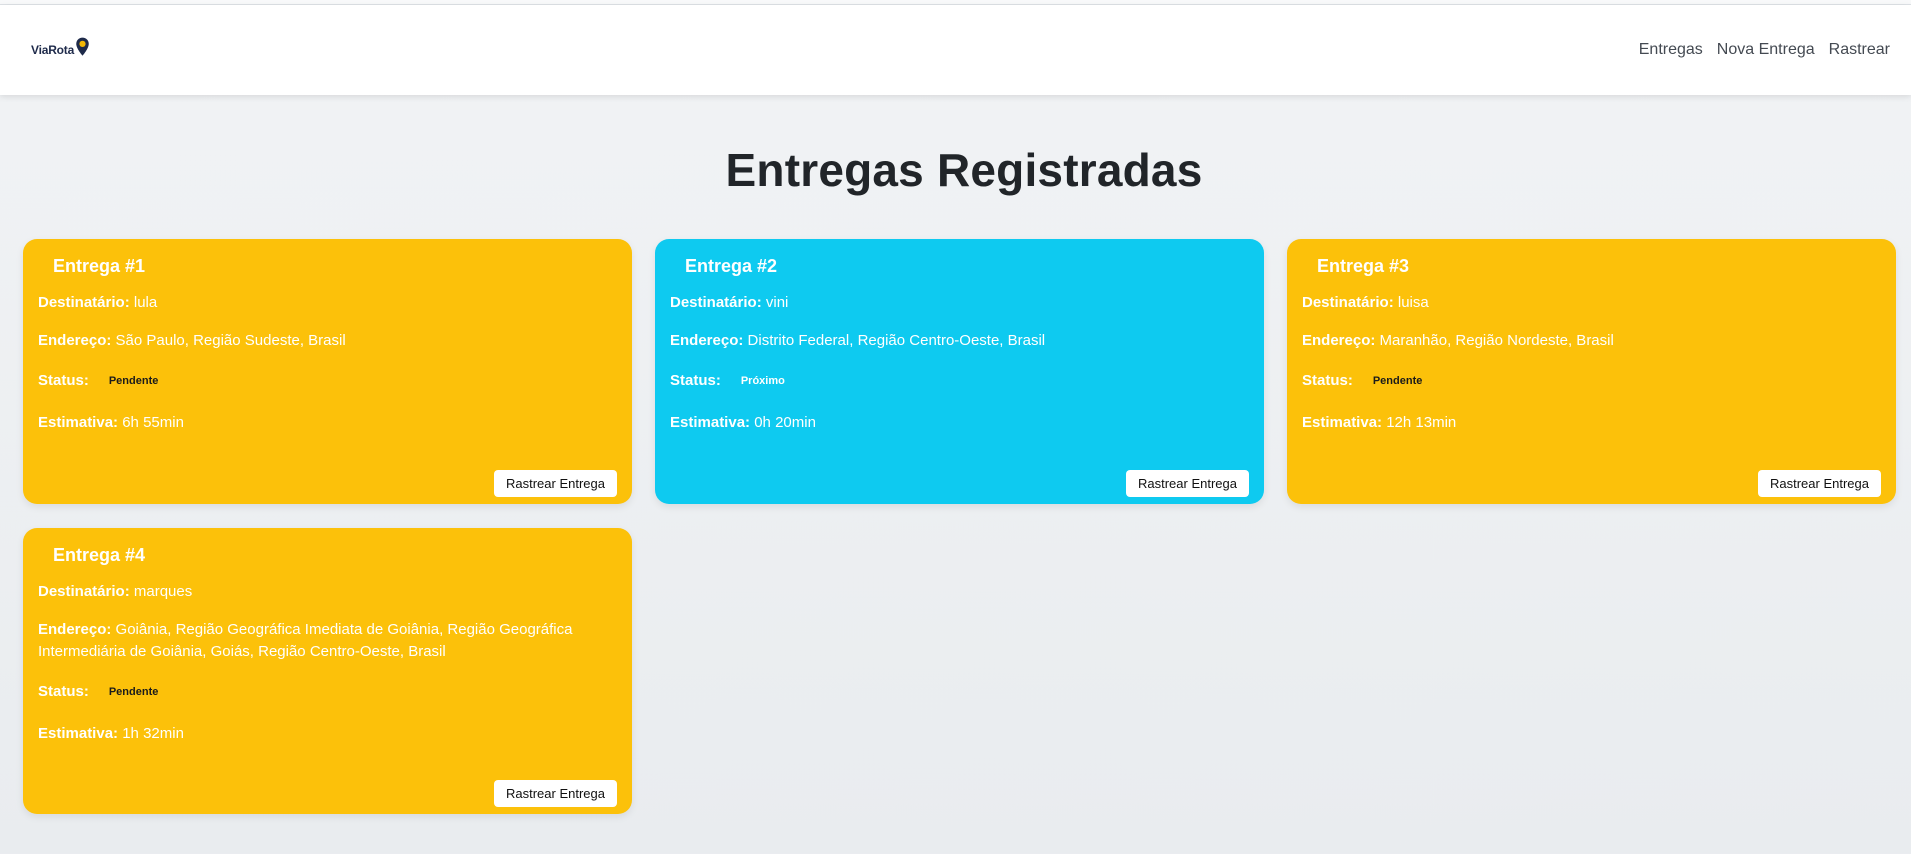 The width and height of the screenshot is (1911, 854). Describe the element at coordinates (1496, 340) in the screenshot. I see `address-value: Maranhão, Região Nordeste, Brasil` at that location.